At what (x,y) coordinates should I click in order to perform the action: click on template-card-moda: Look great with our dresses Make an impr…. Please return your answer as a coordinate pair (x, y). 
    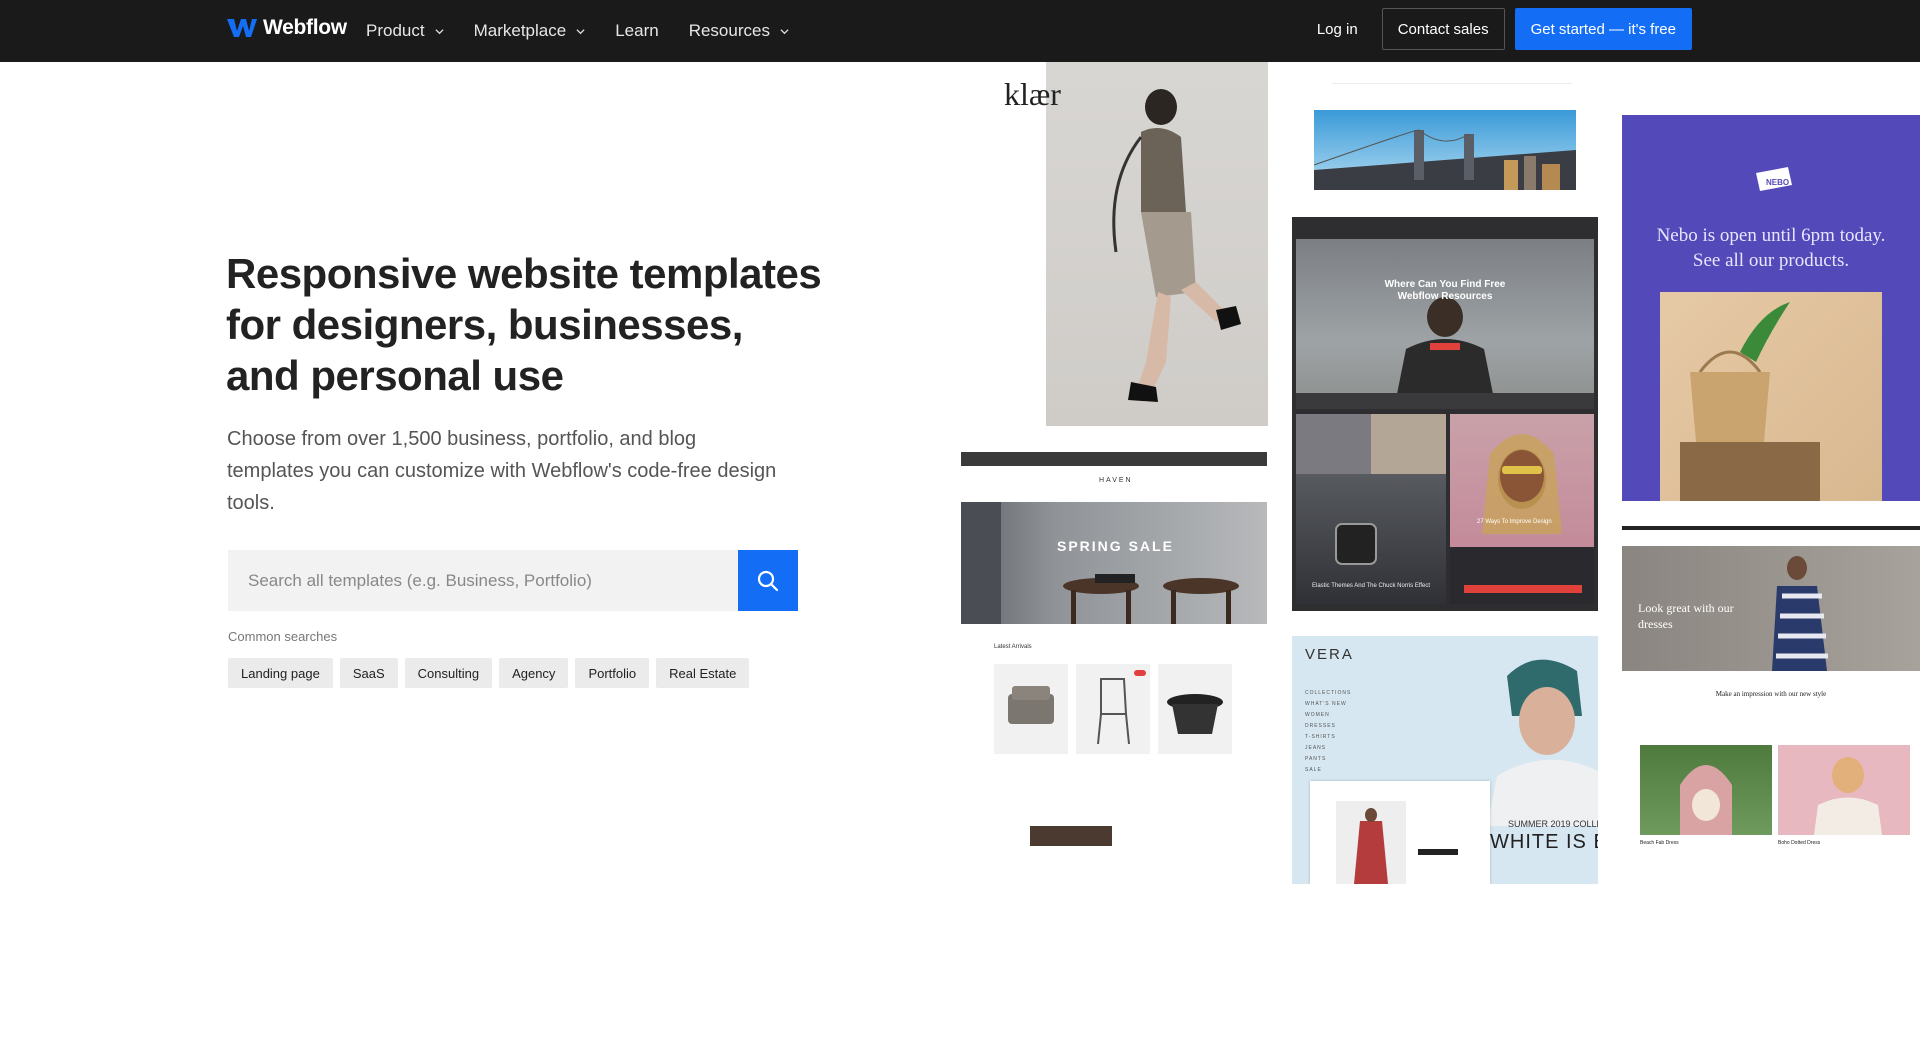
    Looking at the image, I should click on (1771, 705).